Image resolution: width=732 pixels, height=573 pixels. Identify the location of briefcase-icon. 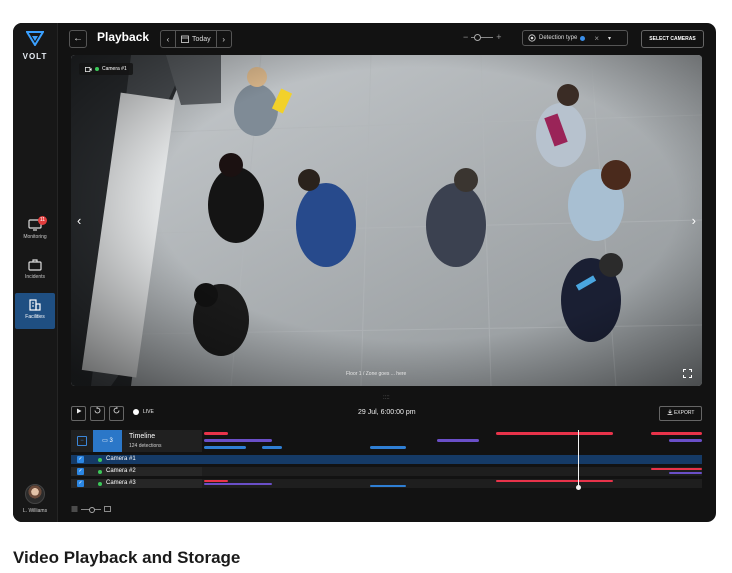
(35, 265).